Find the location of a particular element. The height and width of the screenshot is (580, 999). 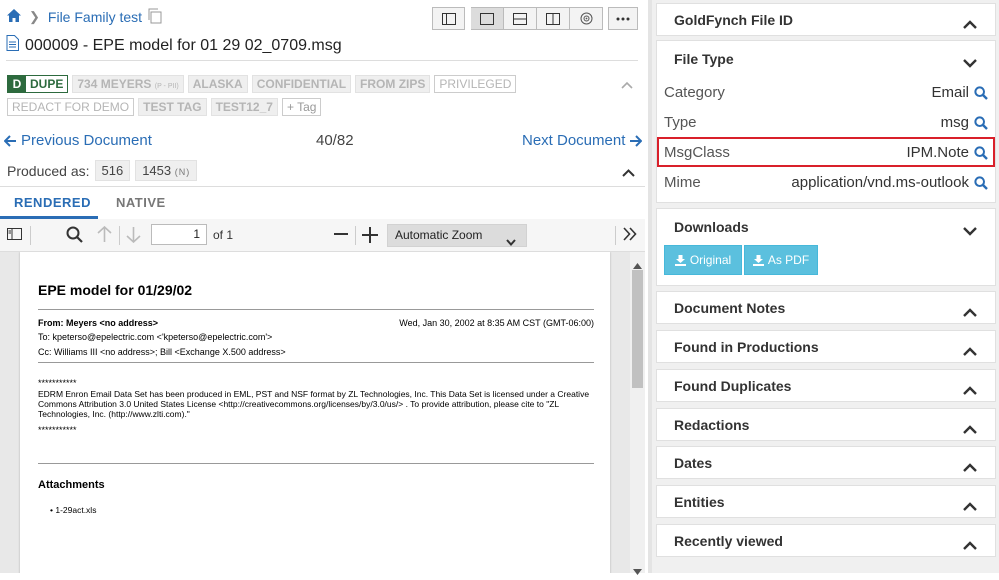

document-title-text: 000009 - EPE model for 01 29 02_0709.msg is located at coordinates (183, 45).